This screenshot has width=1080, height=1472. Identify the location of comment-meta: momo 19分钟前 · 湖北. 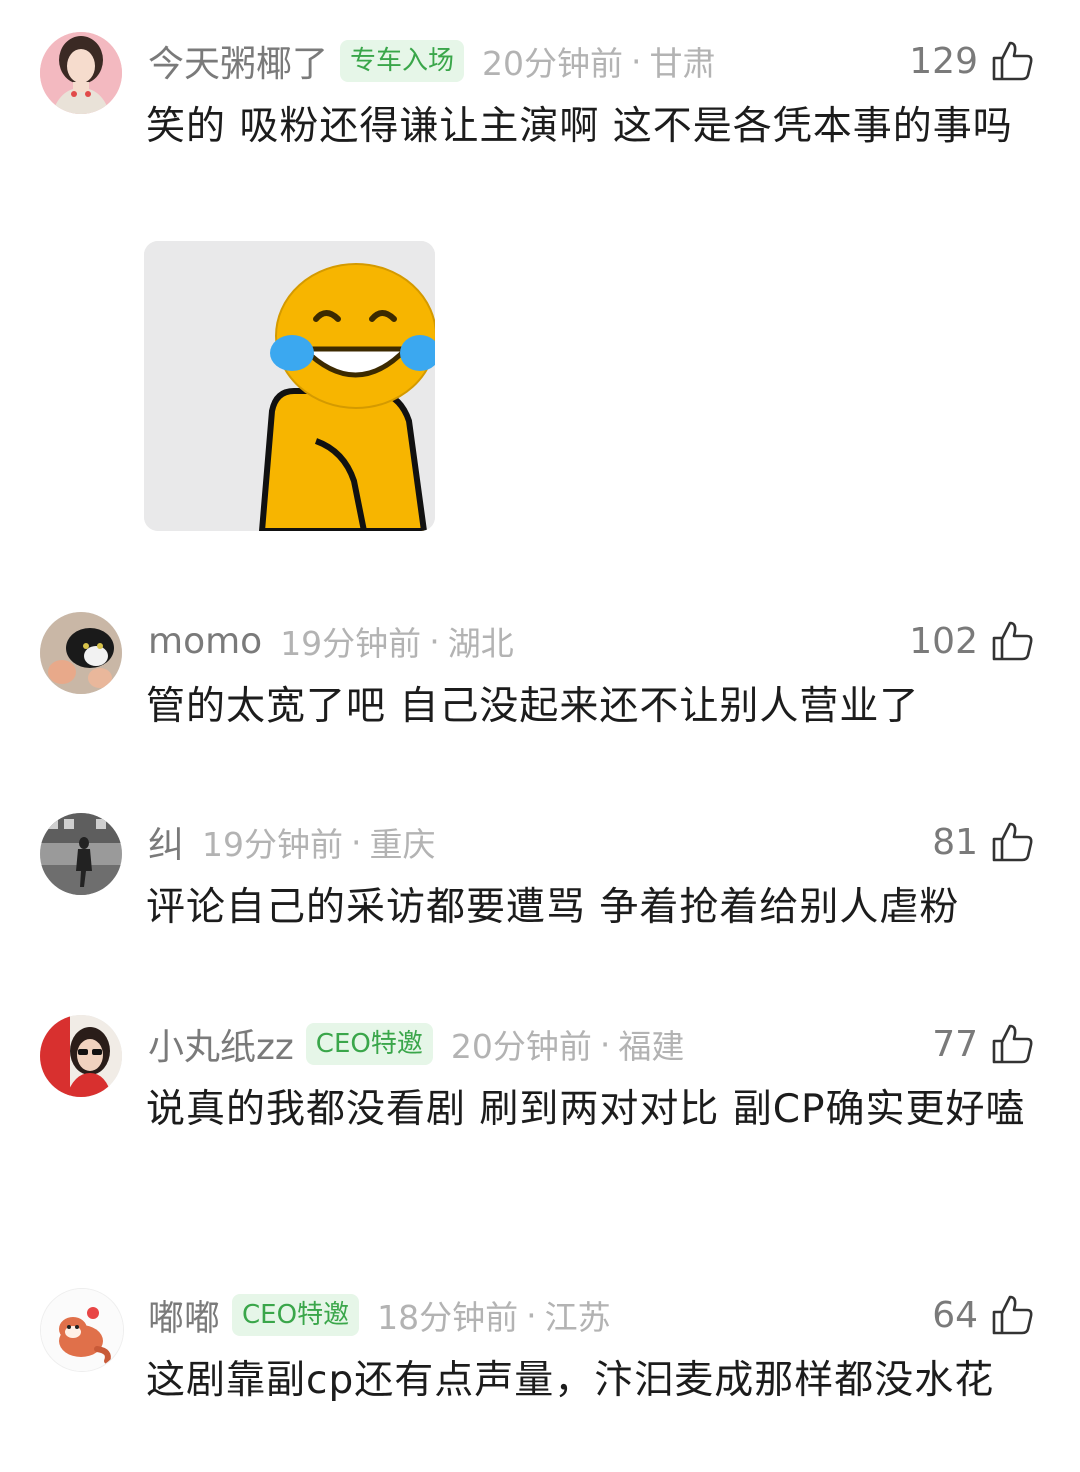
(331, 641).